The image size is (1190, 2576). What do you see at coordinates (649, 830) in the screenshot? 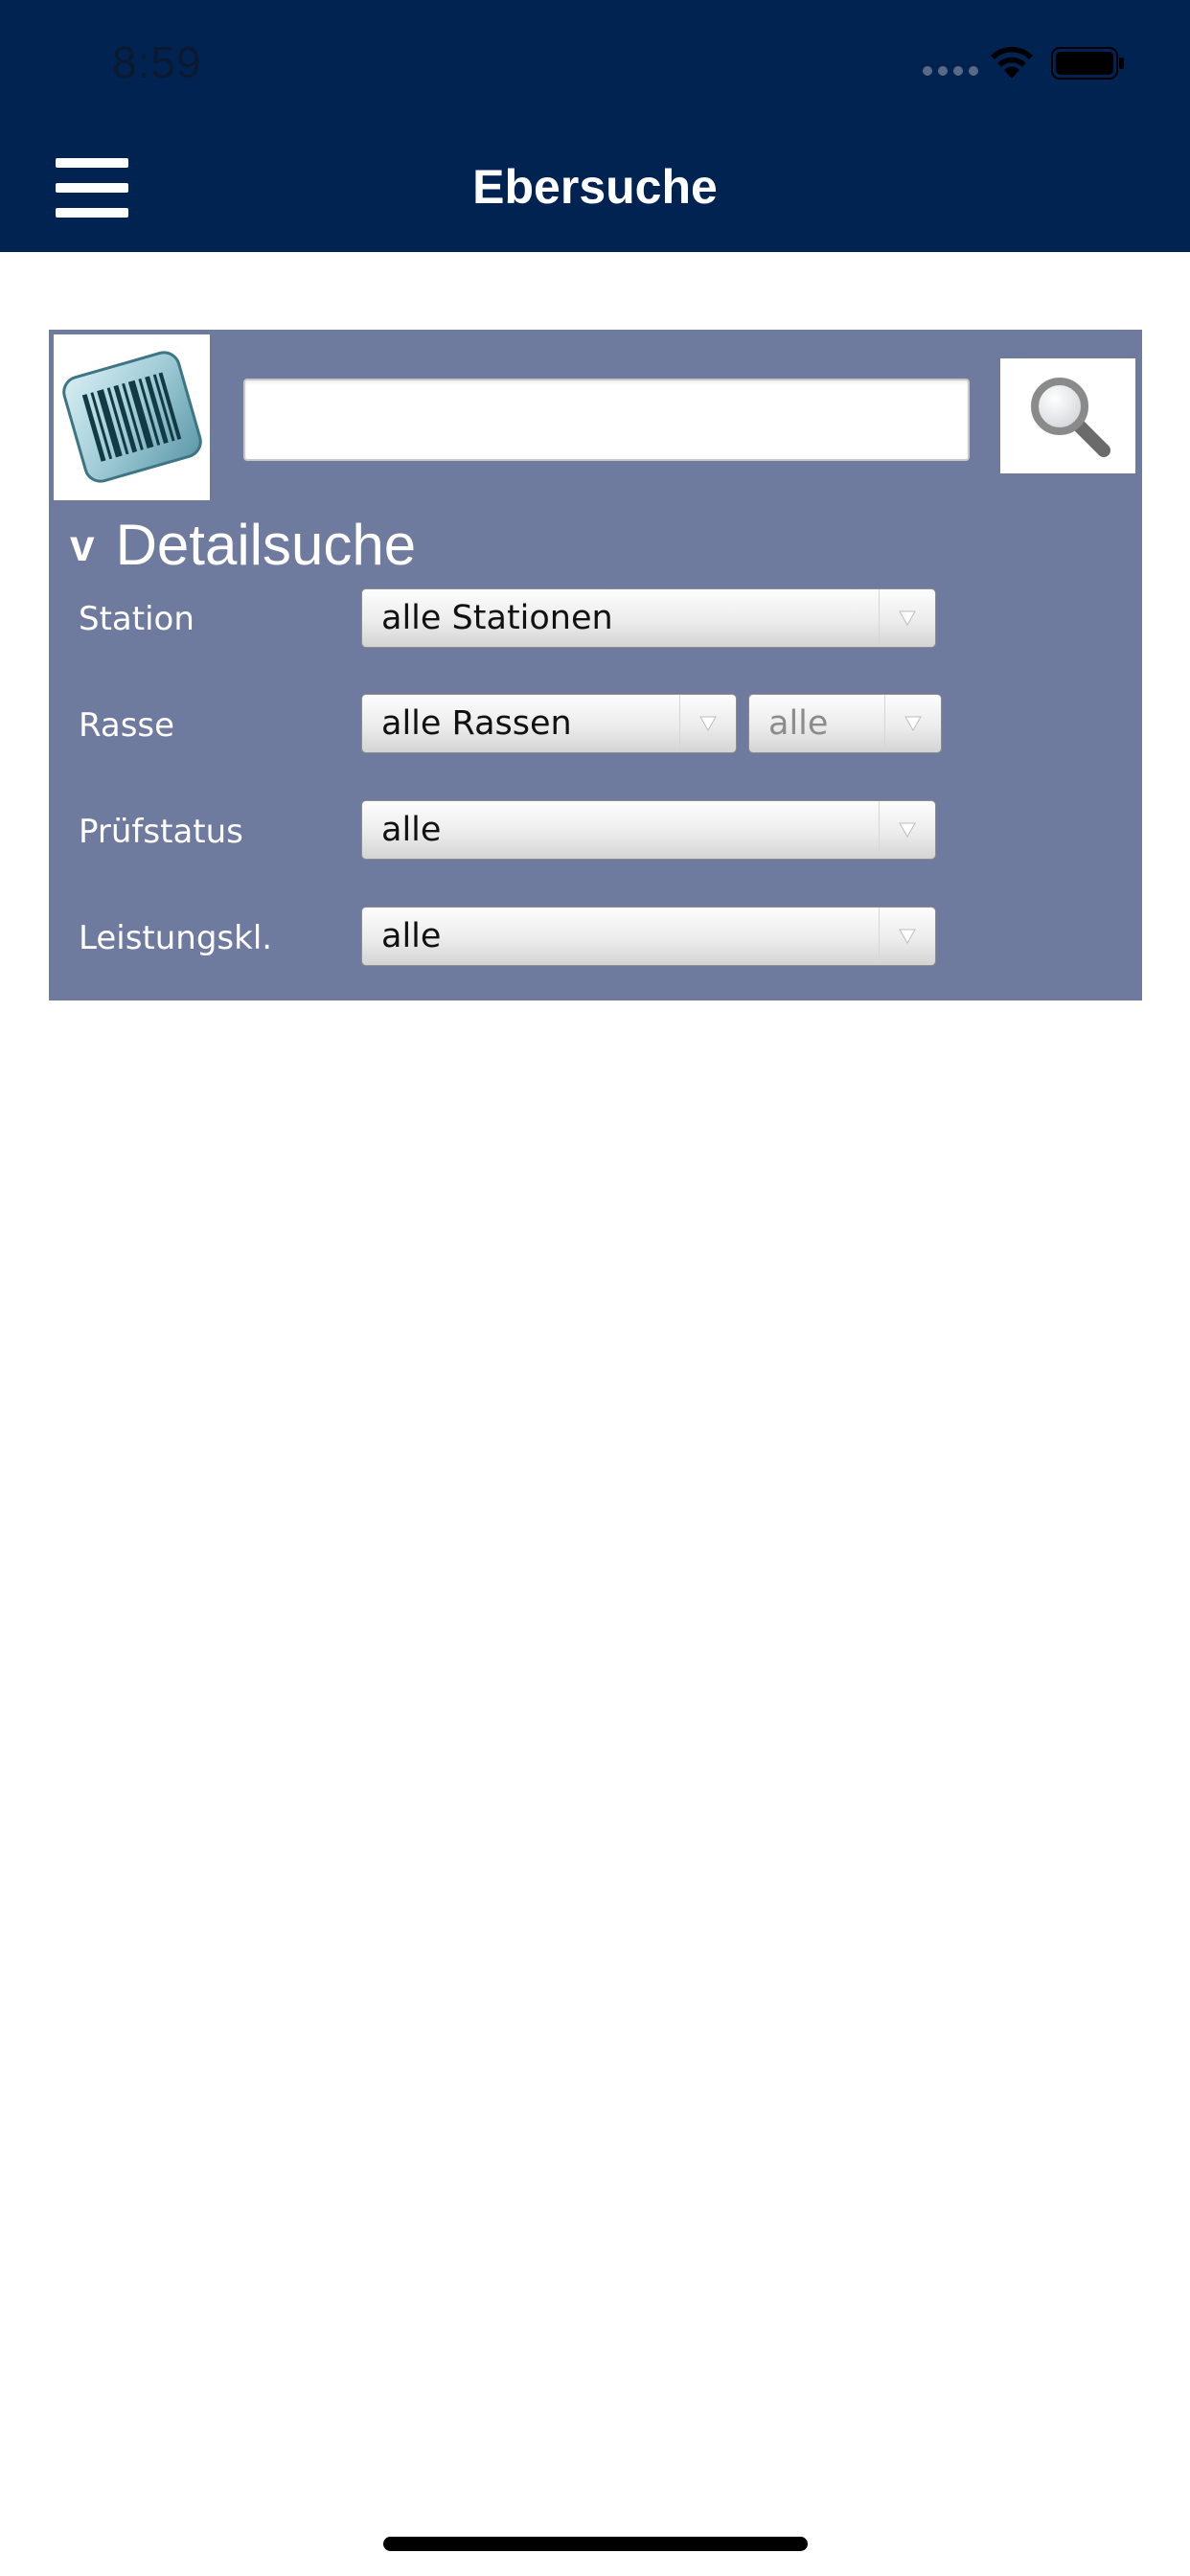
I see `pruefstatus-select: alle` at bounding box center [649, 830].